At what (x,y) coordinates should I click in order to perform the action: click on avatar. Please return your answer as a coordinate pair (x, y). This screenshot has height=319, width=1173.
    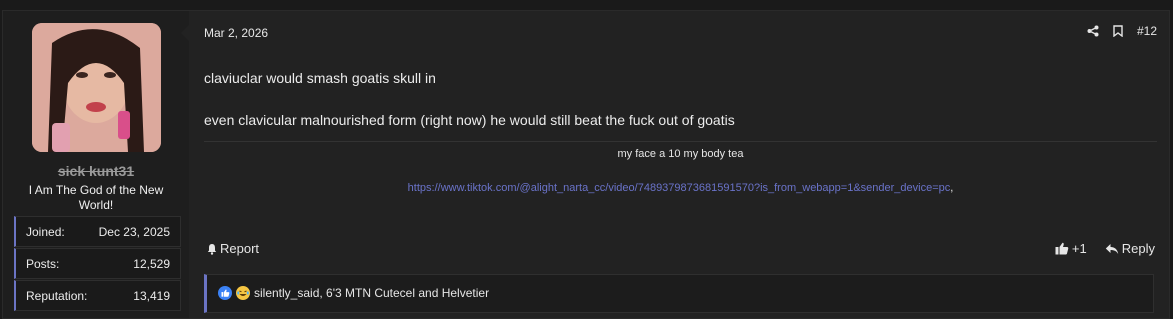
    Looking at the image, I should click on (96, 87).